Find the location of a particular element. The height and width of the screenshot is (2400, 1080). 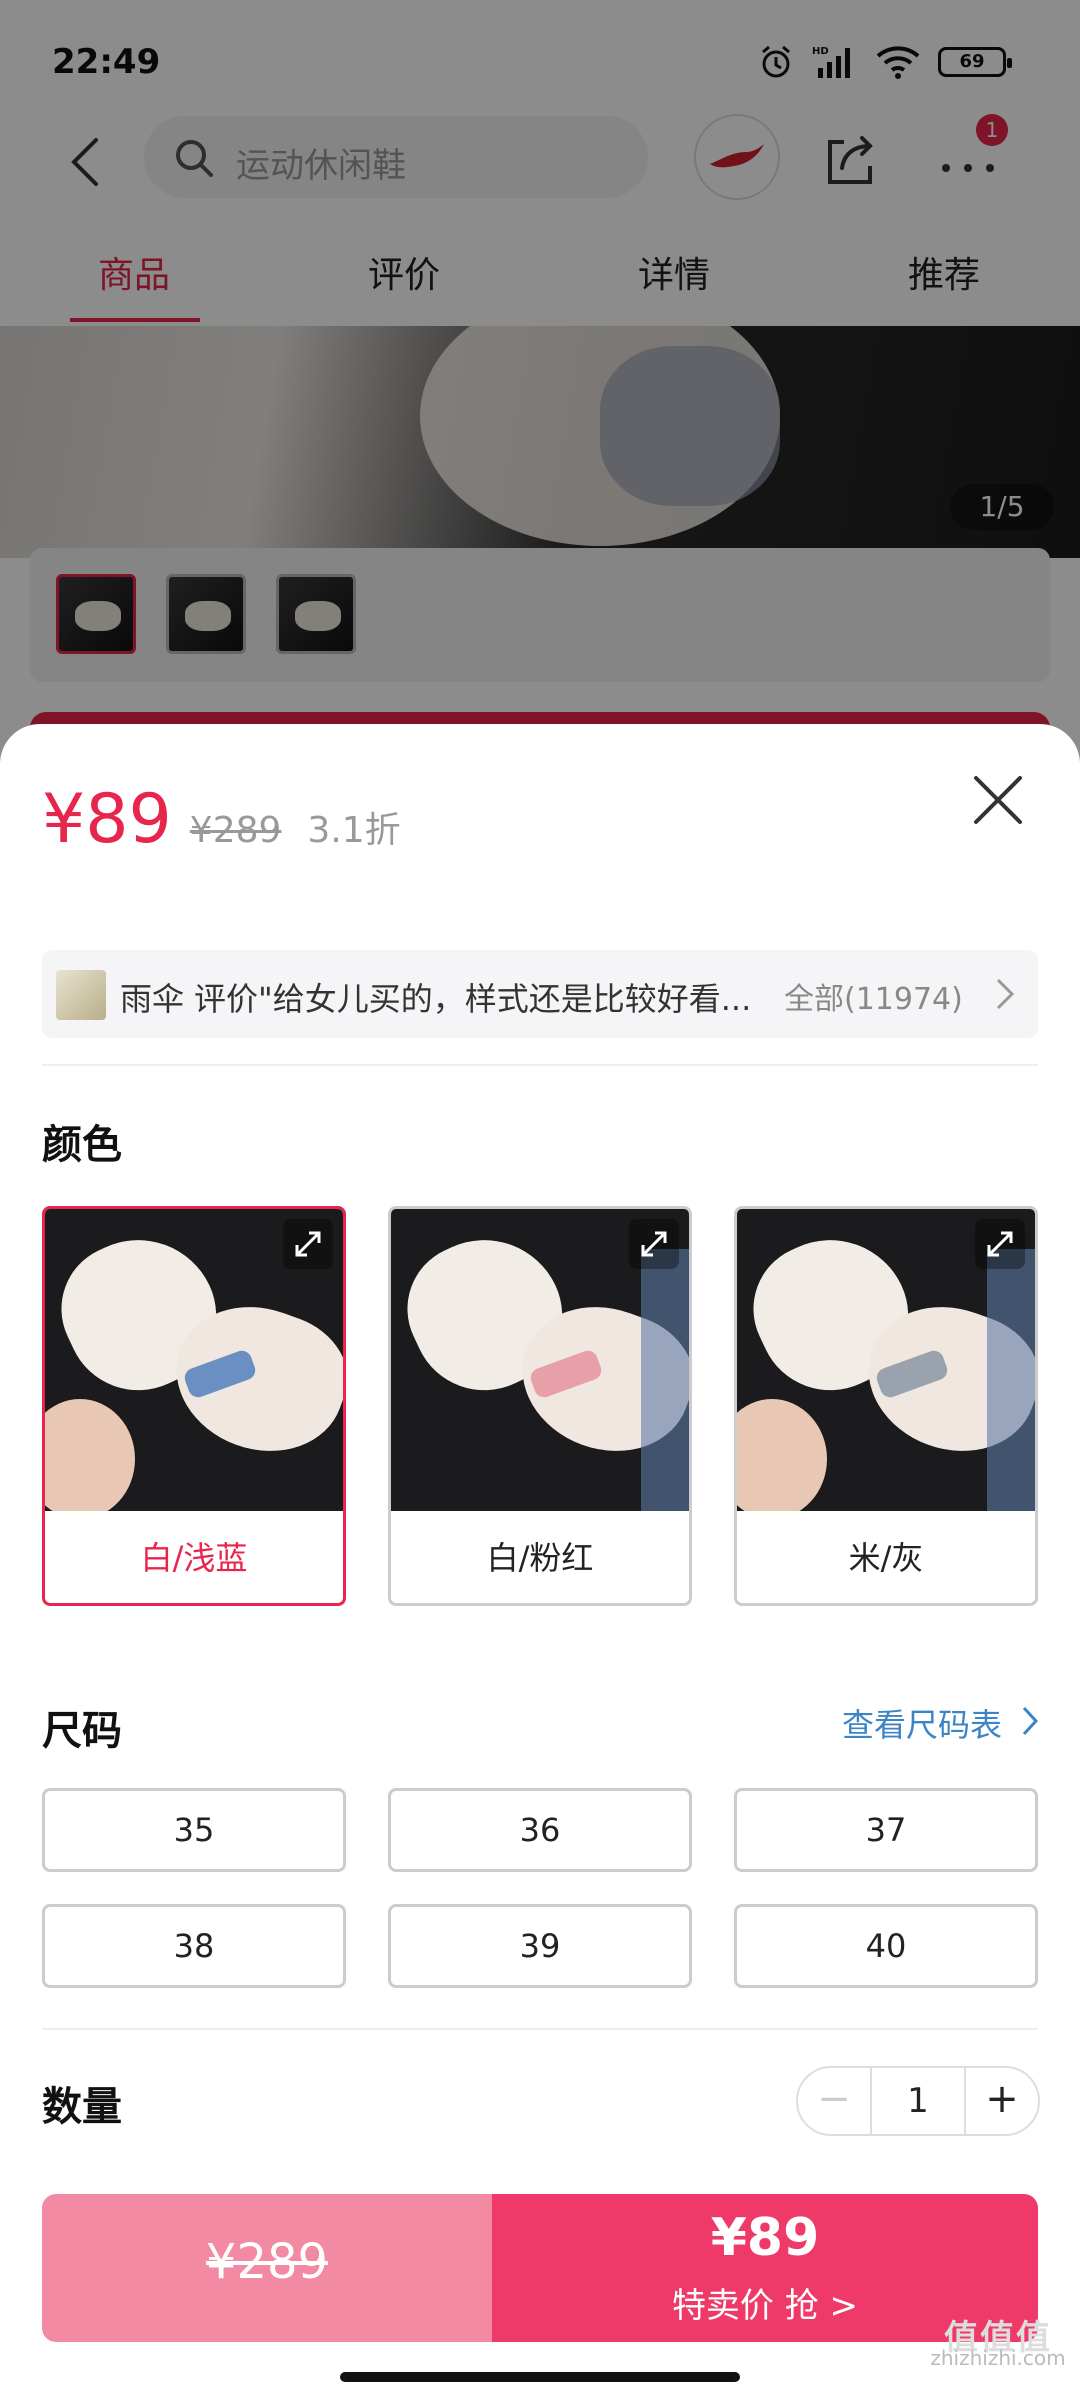

home-indicator is located at coordinates (540, 2377).